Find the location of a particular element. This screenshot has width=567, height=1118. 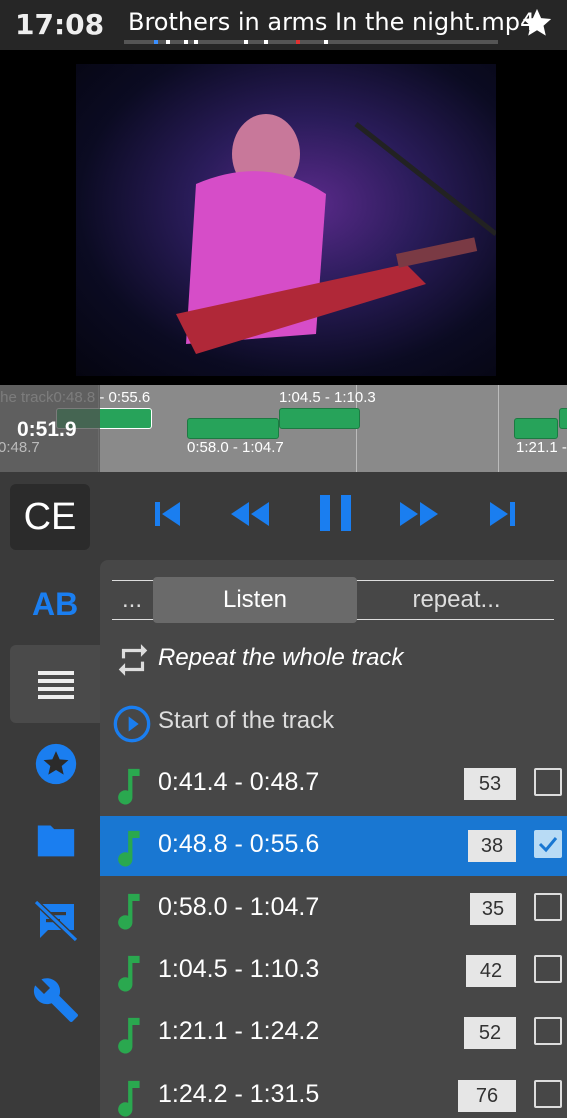

fast-forward-icon is located at coordinates (419, 516).